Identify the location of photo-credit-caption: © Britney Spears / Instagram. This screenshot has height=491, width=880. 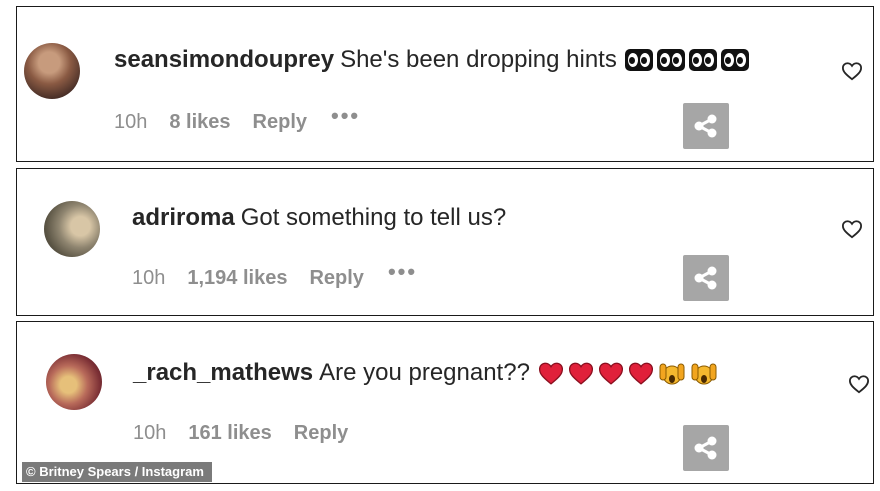
(117, 472).